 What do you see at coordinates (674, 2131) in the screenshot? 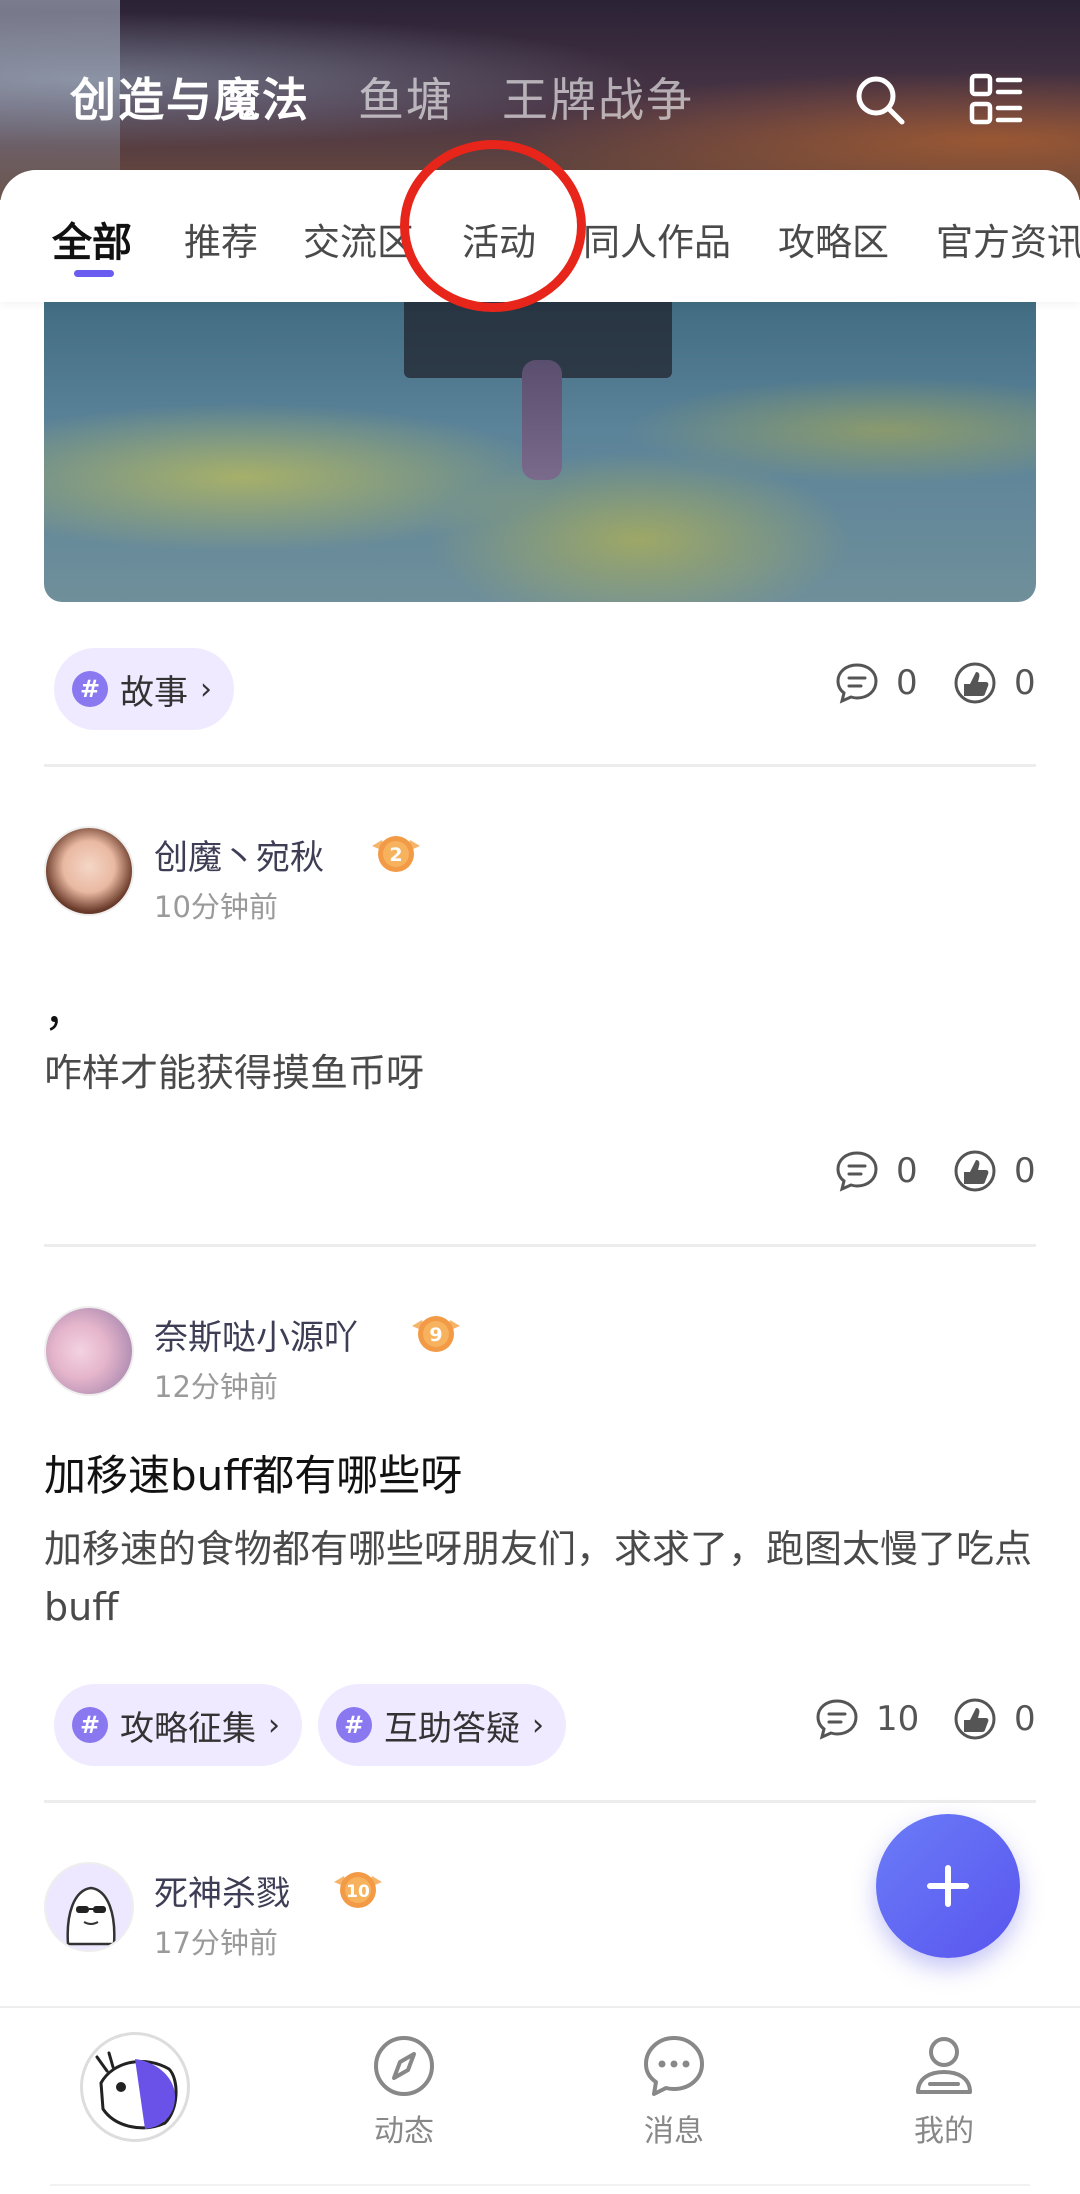
I see `nav-label: 消息` at bounding box center [674, 2131].